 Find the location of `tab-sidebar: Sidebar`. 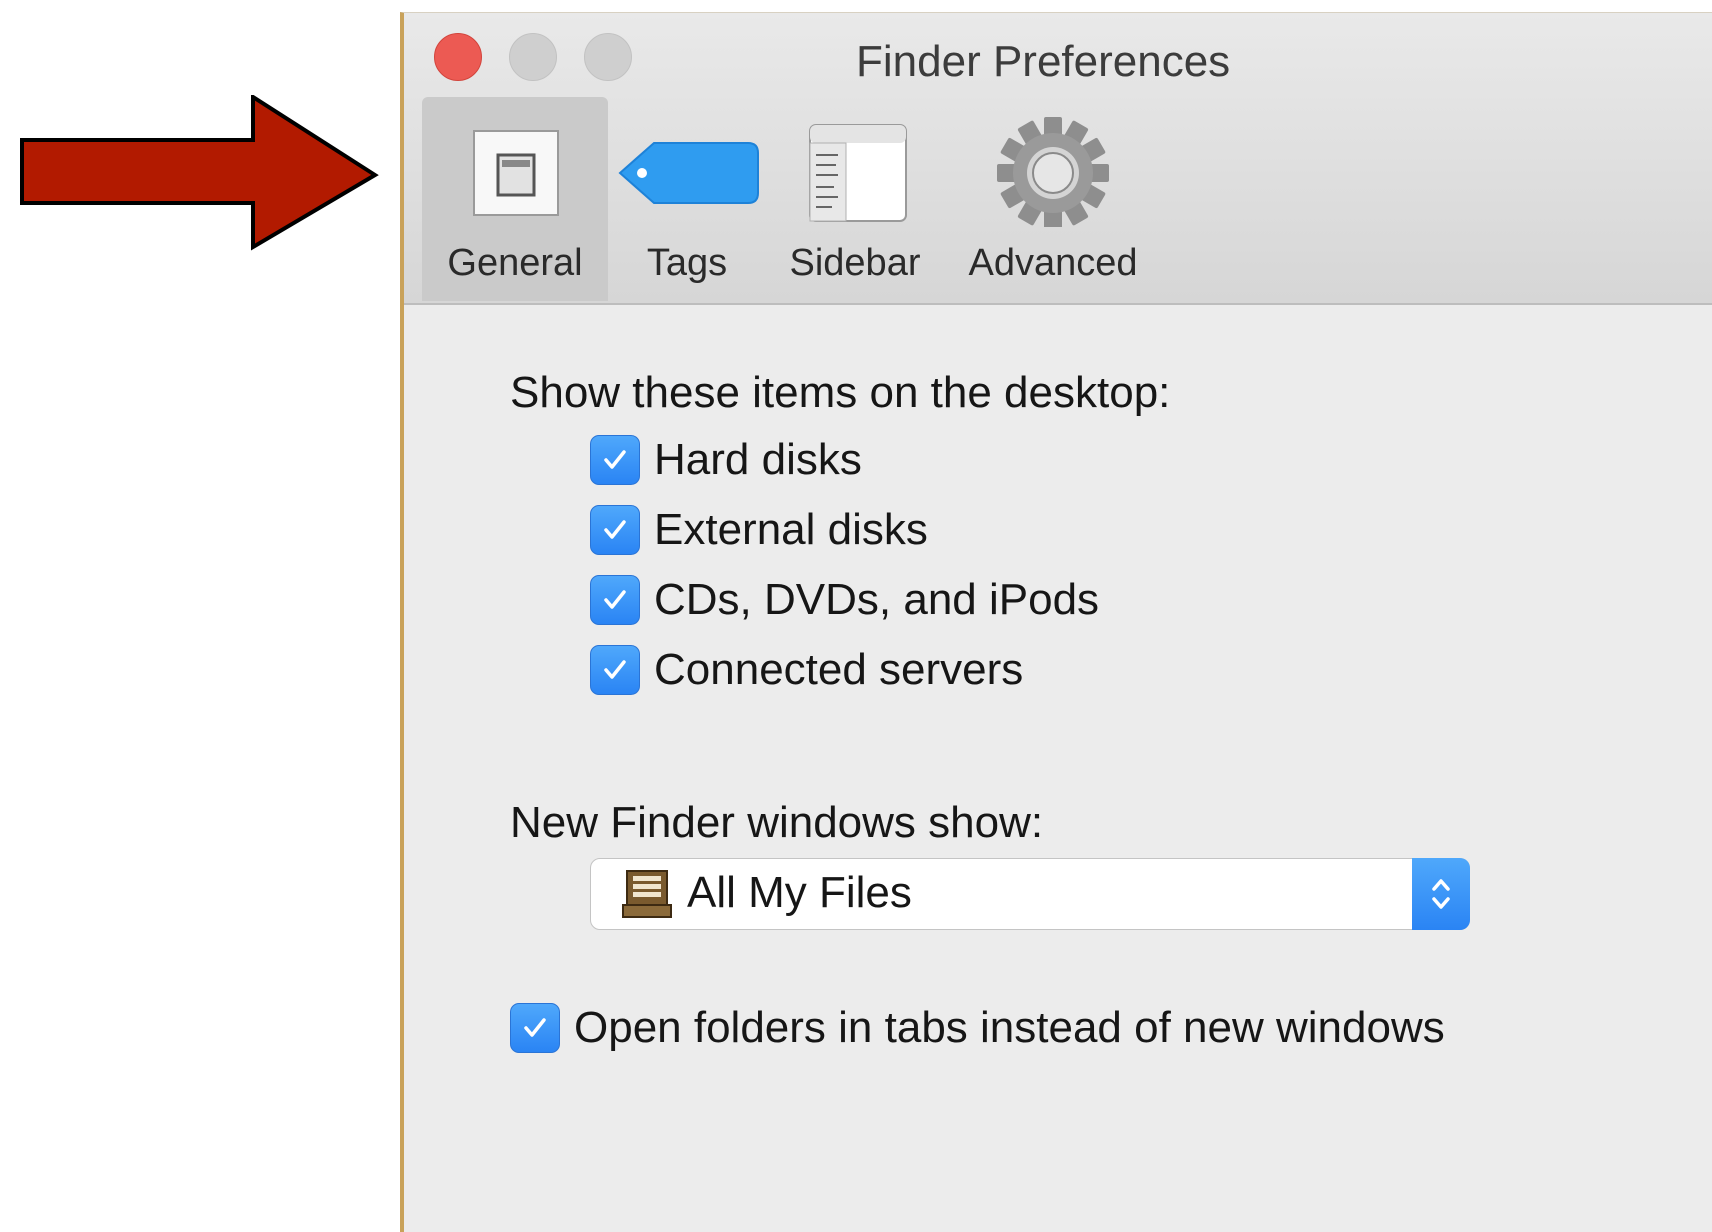

tab-sidebar: Sidebar is located at coordinates (855, 199).